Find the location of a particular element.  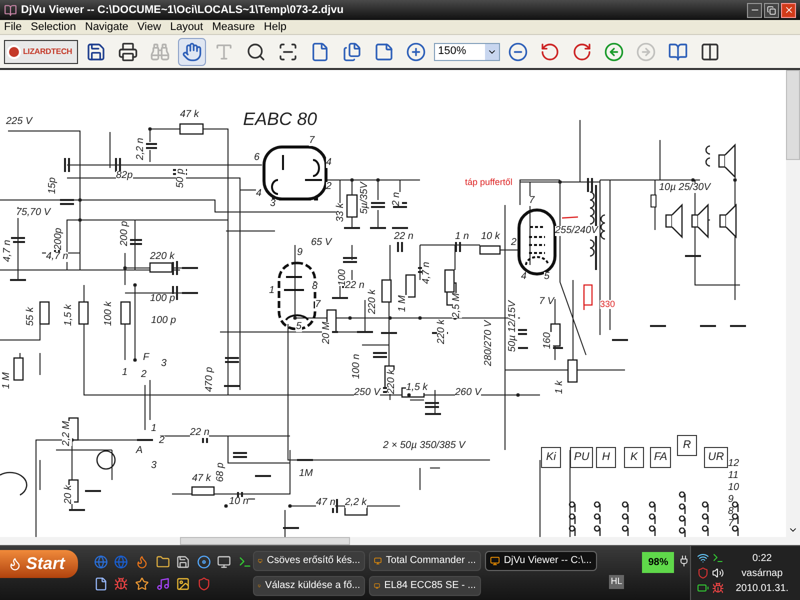

handwritten-note: 330 is located at coordinates (608, 304).